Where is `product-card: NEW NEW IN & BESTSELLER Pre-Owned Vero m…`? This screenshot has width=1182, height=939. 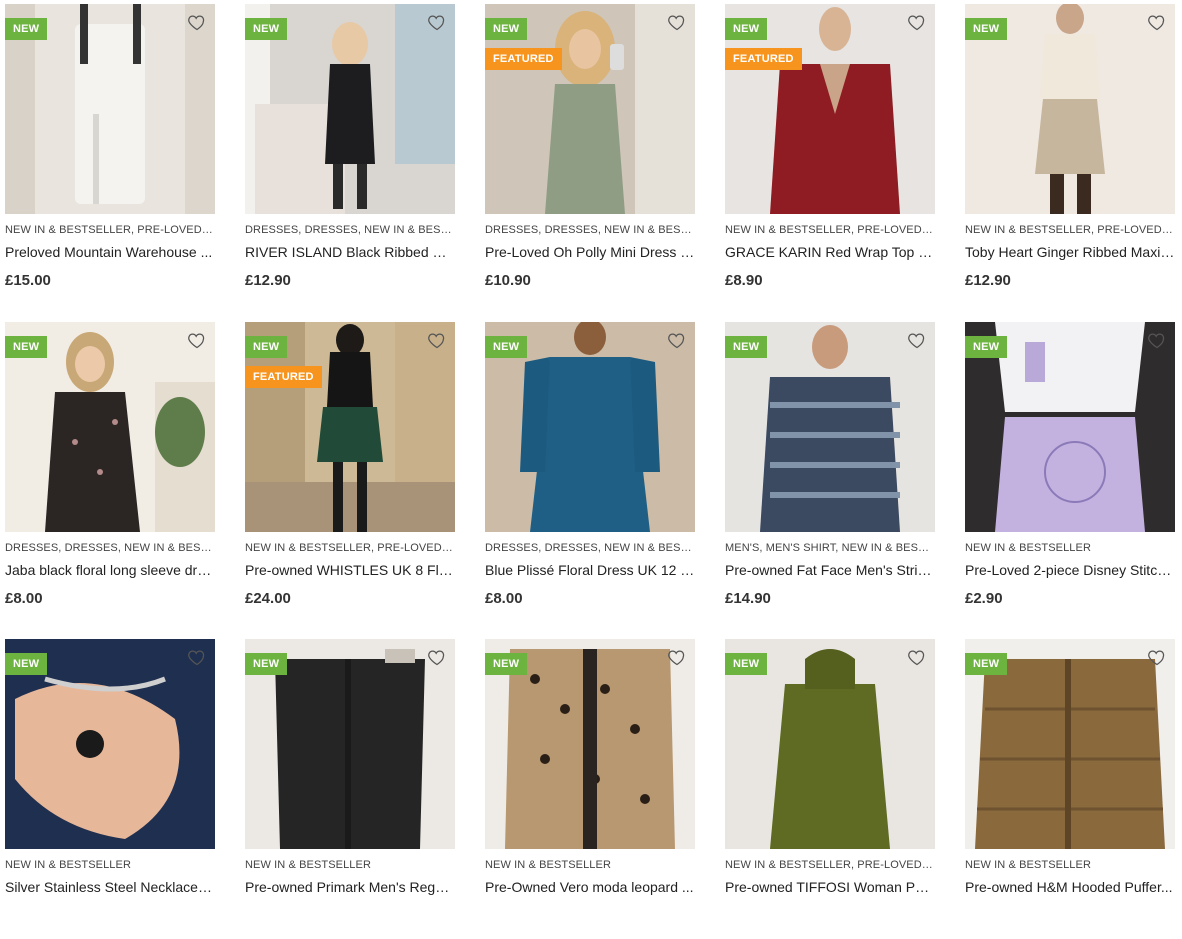
product-card: NEW NEW IN & BESTSELLER Pre-Owned Vero m… is located at coordinates (590, 789).